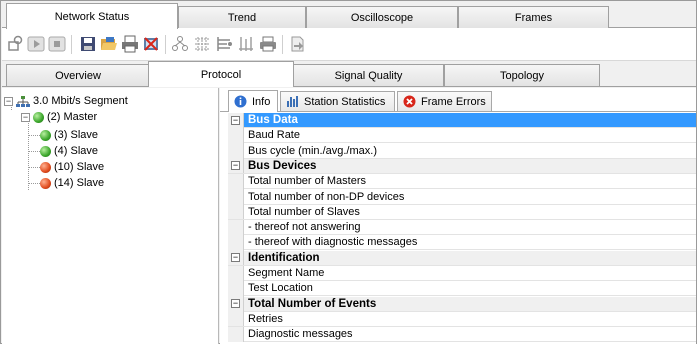  Describe the element at coordinates (78, 75) in the screenshot. I see `tab-overview: Overview` at that location.